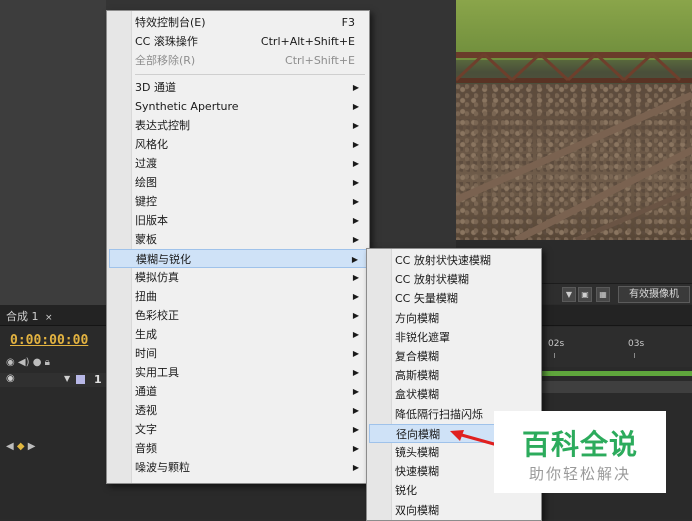  I want to click on menu-item: 模拟仿真 ▶, so click(238, 277).